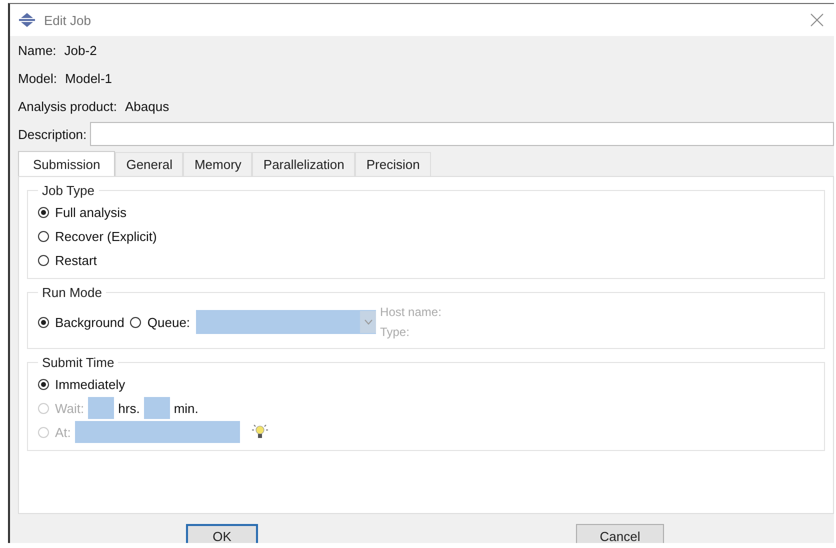 Image resolution: width=836 pixels, height=548 pixels. I want to click on option-label: Restart, so click(76, 260).